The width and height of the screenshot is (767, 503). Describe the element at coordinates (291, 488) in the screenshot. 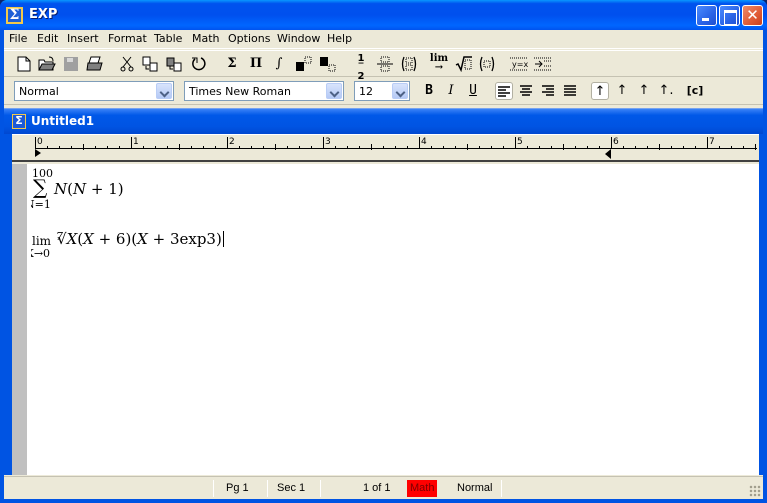

I see `status-section: Sec 1` at that location.